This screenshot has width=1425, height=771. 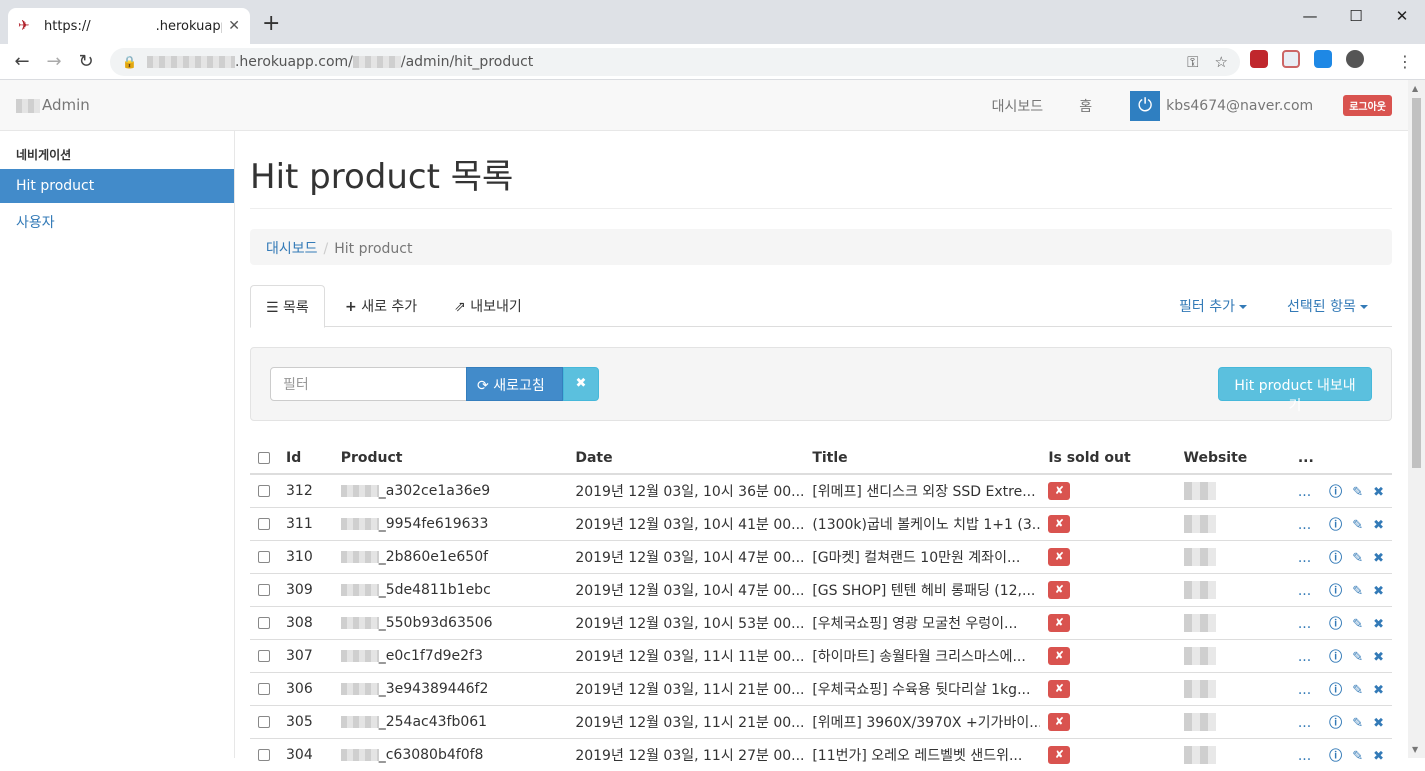 I want to click on sidebar-item-users: 사용자, so click(x=117, y=222).